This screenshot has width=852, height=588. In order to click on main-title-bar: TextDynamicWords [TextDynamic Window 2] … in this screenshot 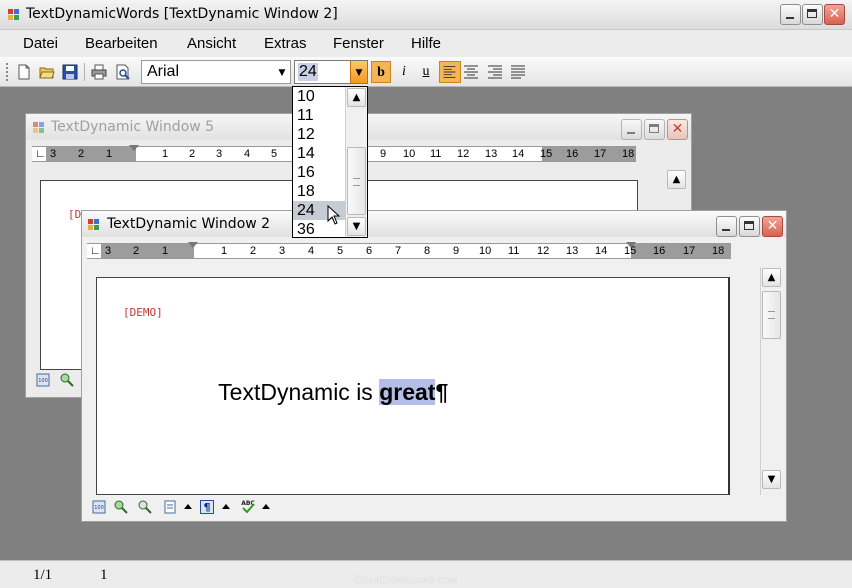, I will do `click(426, 15)`.